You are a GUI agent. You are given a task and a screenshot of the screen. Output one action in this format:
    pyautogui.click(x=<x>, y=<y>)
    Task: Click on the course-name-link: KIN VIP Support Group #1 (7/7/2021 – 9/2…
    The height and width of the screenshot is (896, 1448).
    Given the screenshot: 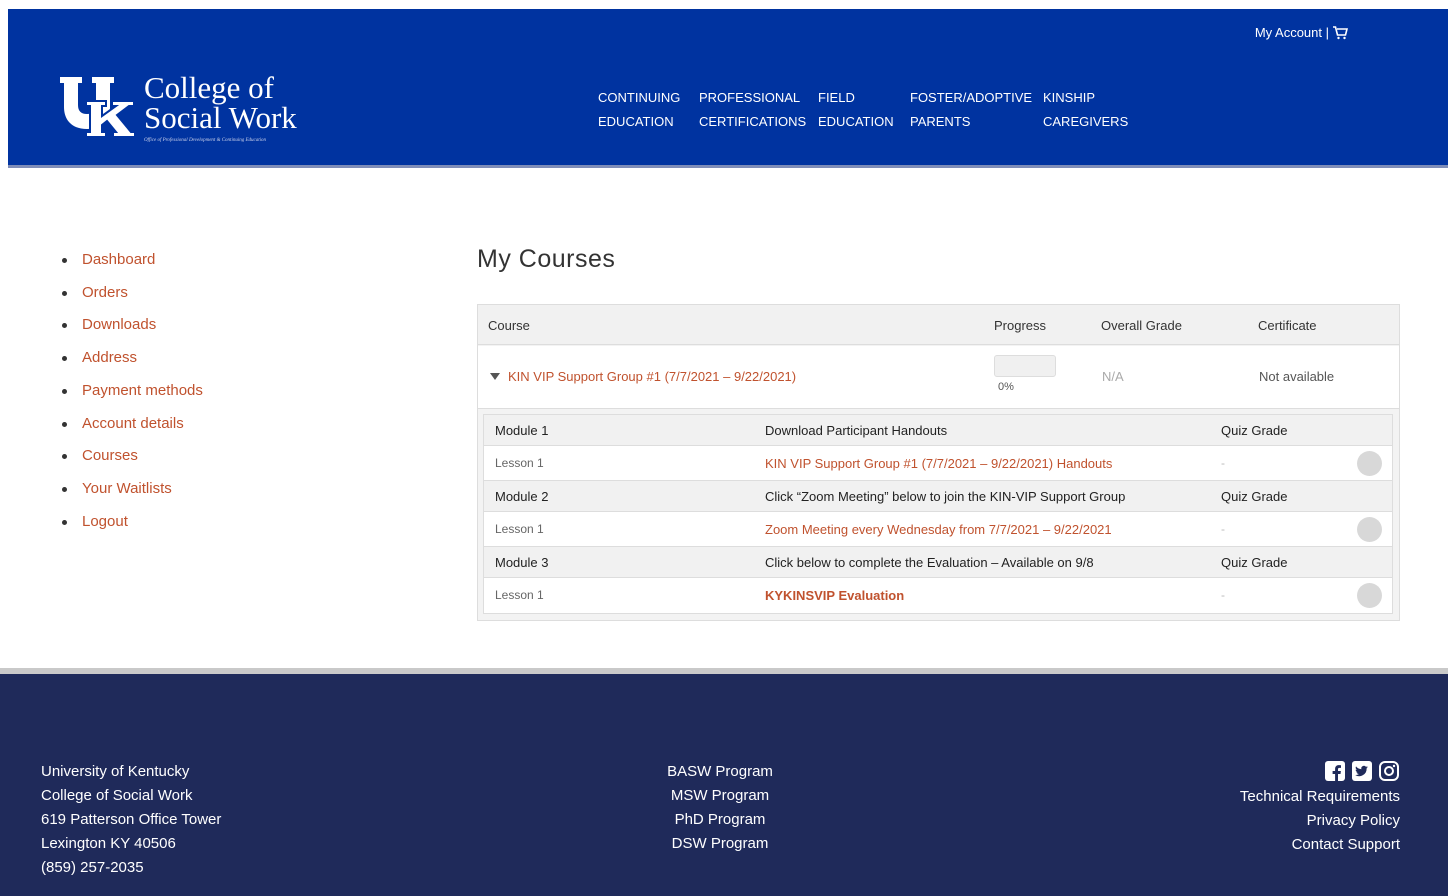 What is the action you would take?
    pyautogui.click(x=652, y=376)
    